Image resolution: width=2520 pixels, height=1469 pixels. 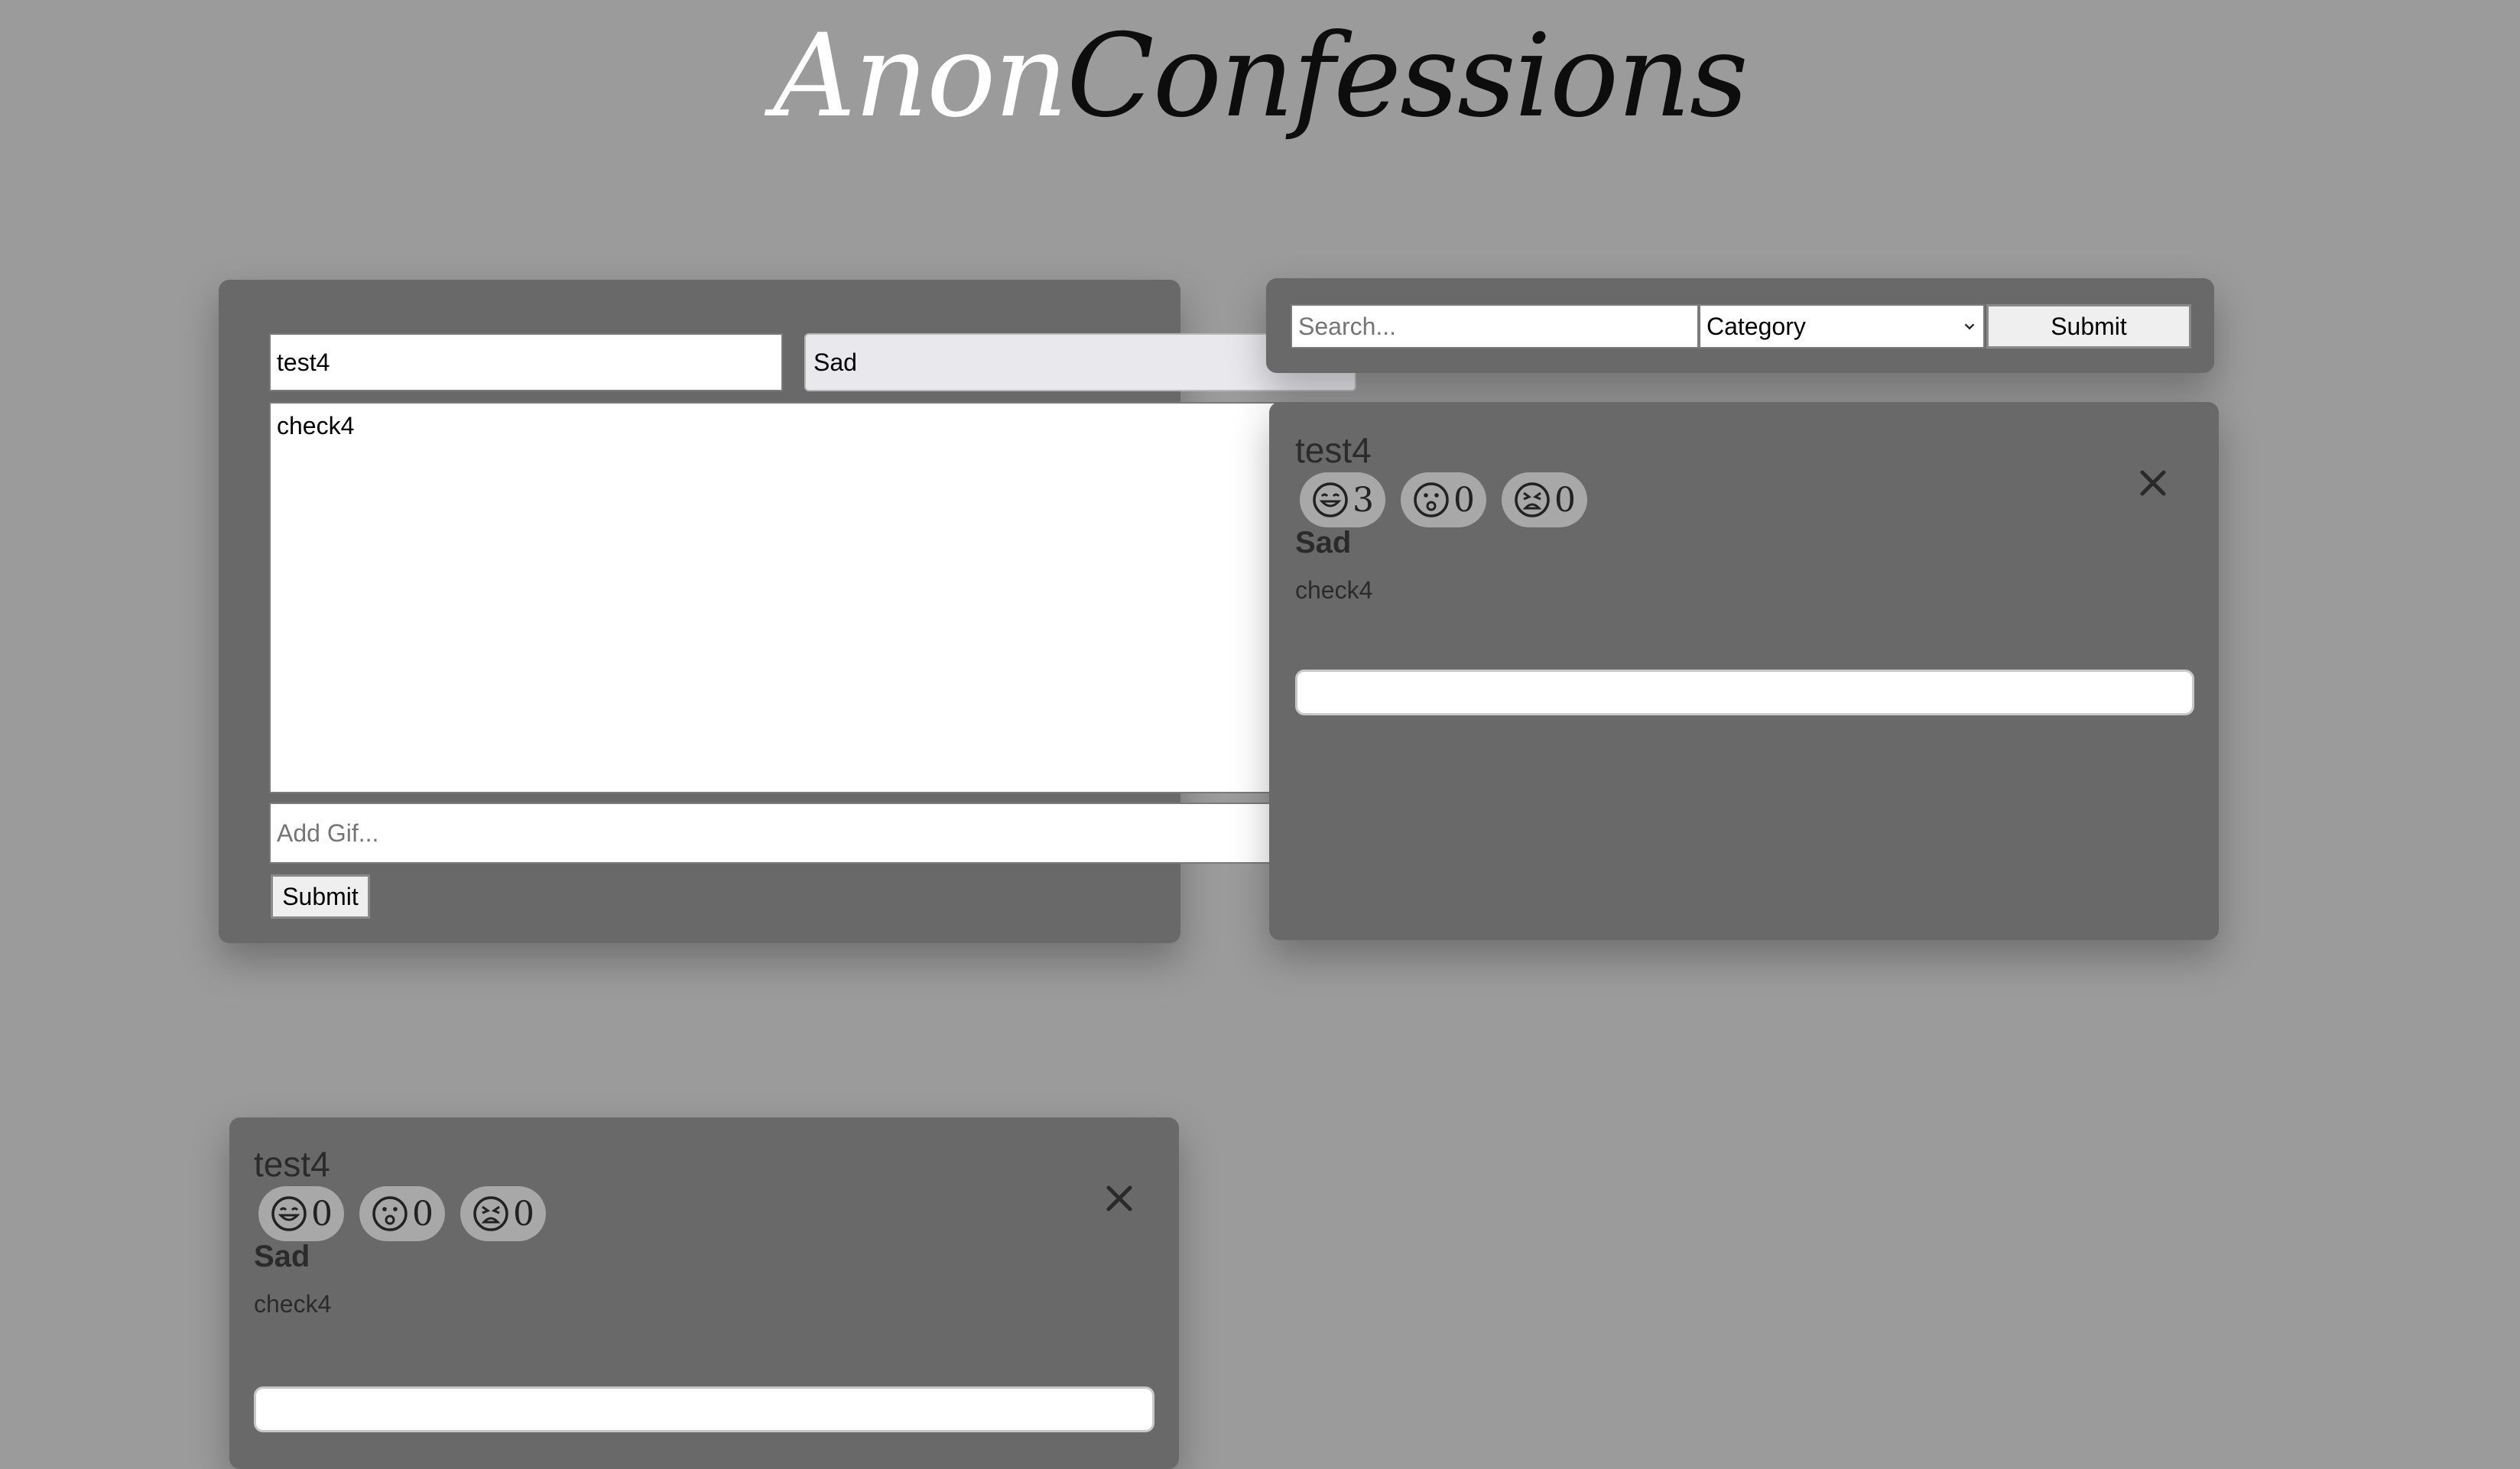 I want to click on reaction-bar: 3 0 0, so click(x=1443, y=500).